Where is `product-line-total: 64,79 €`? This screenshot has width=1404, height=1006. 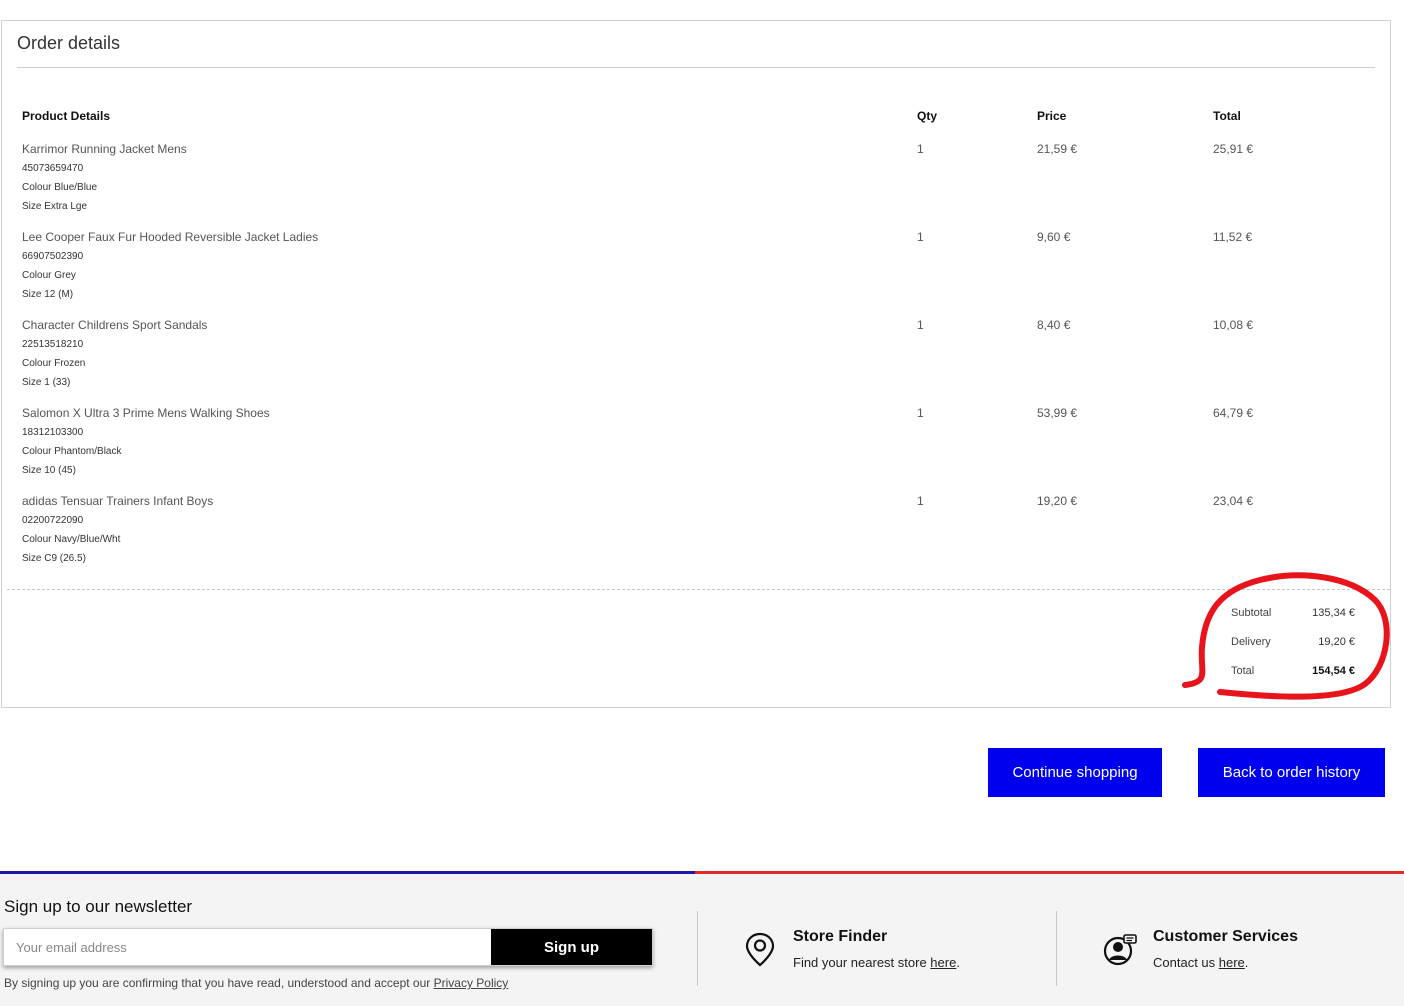 product-line-total: 64,79 € is located at coordinates (1233, 413).